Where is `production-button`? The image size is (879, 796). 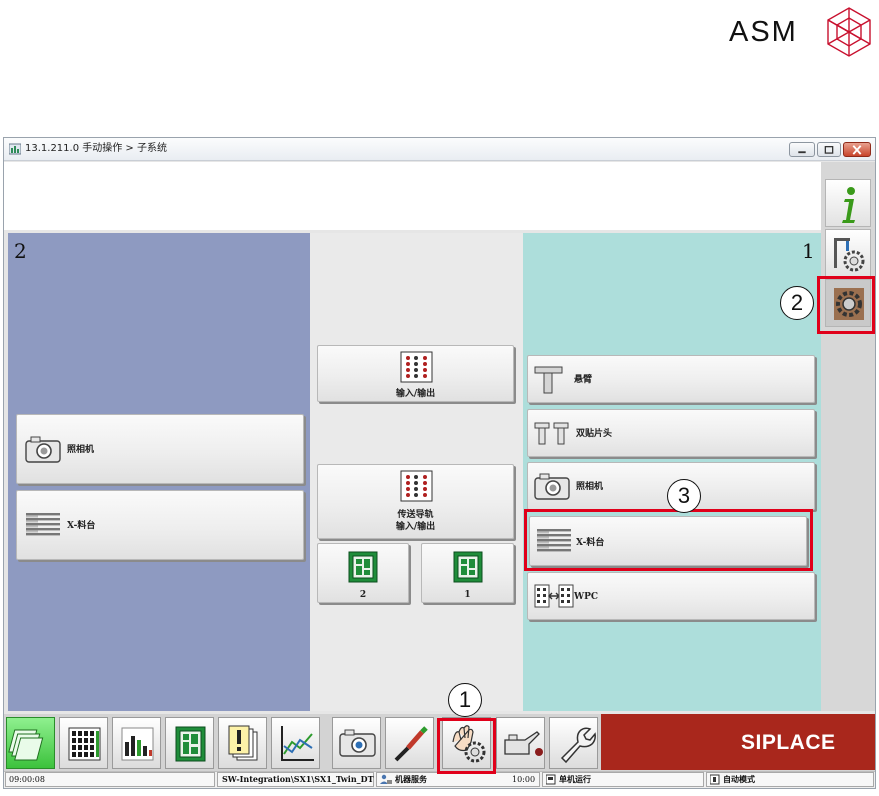 production-button is located at coordinates (30, 743).